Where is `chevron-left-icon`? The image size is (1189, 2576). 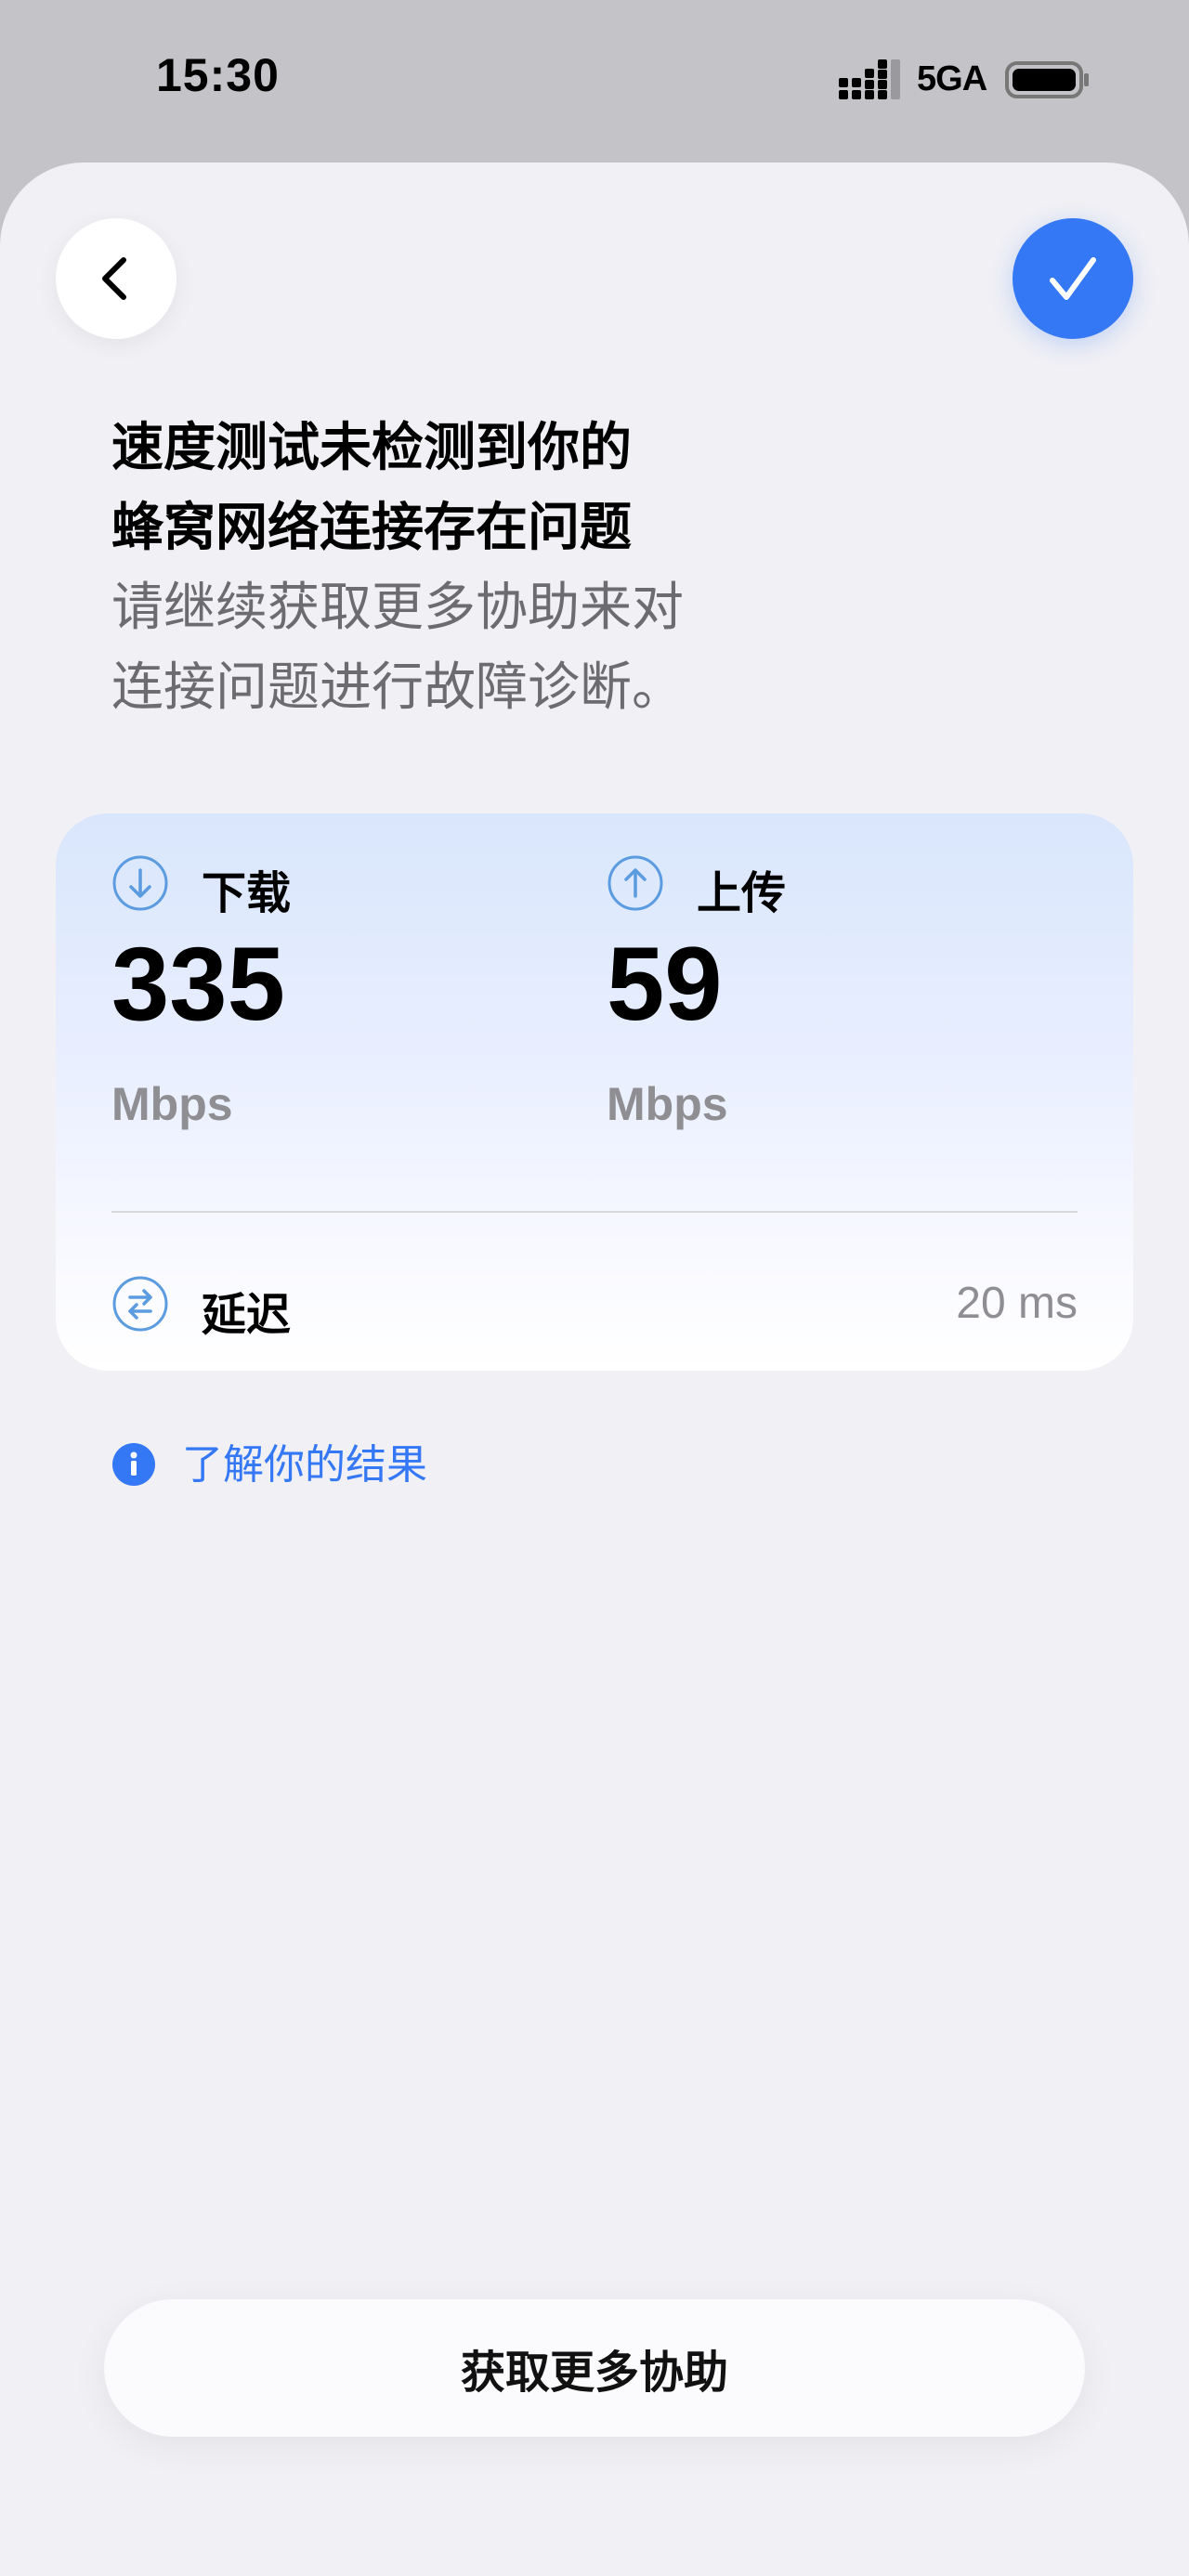 chevron-left-icon is located at coordinates (114, 278).